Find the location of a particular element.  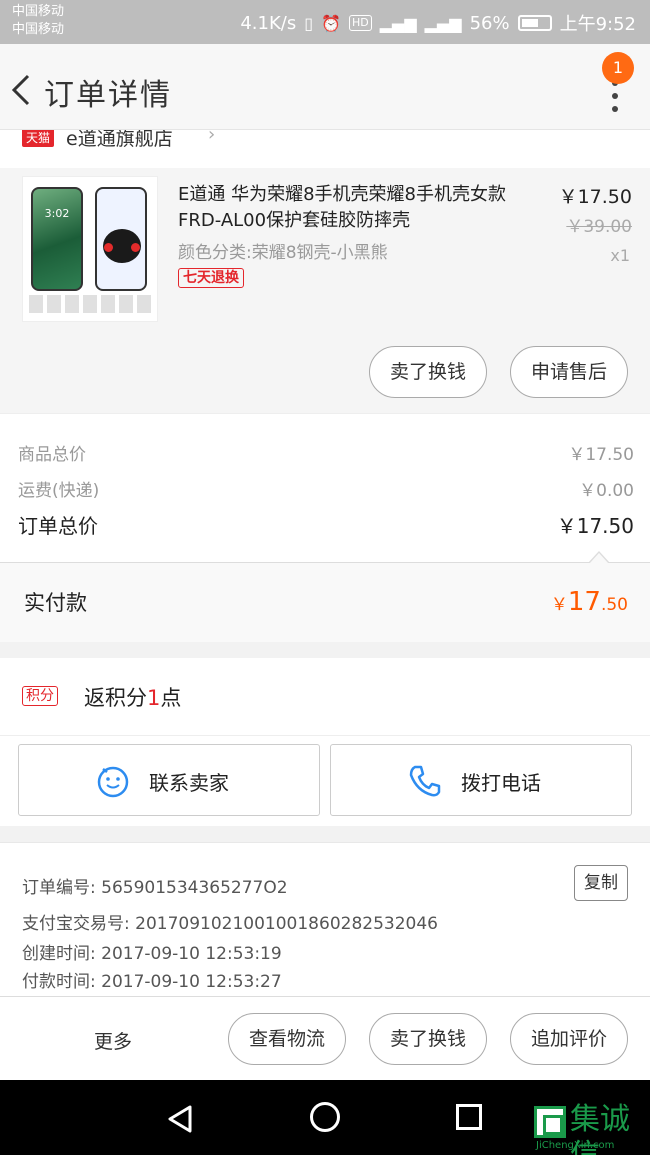

points-text: 返积分1点 is located at coordinates (133, 698).